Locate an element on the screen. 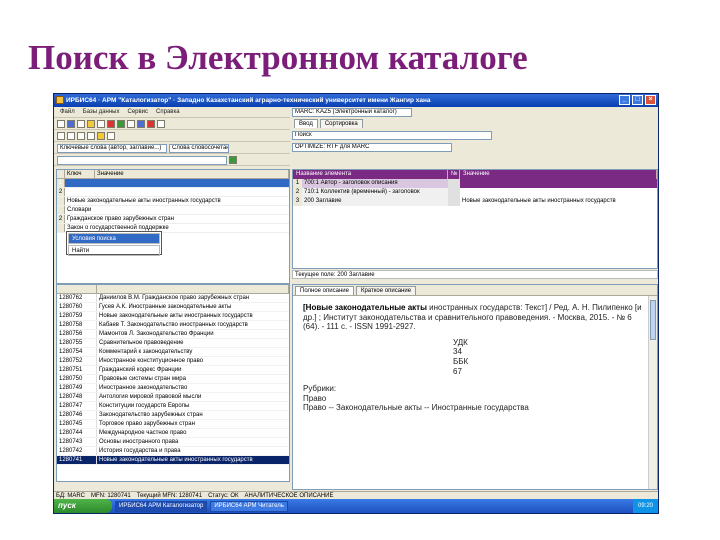 Image resolution: width=720 pixels, height=540 pixels. scroll-thumb is located at coordinates (653, 320).